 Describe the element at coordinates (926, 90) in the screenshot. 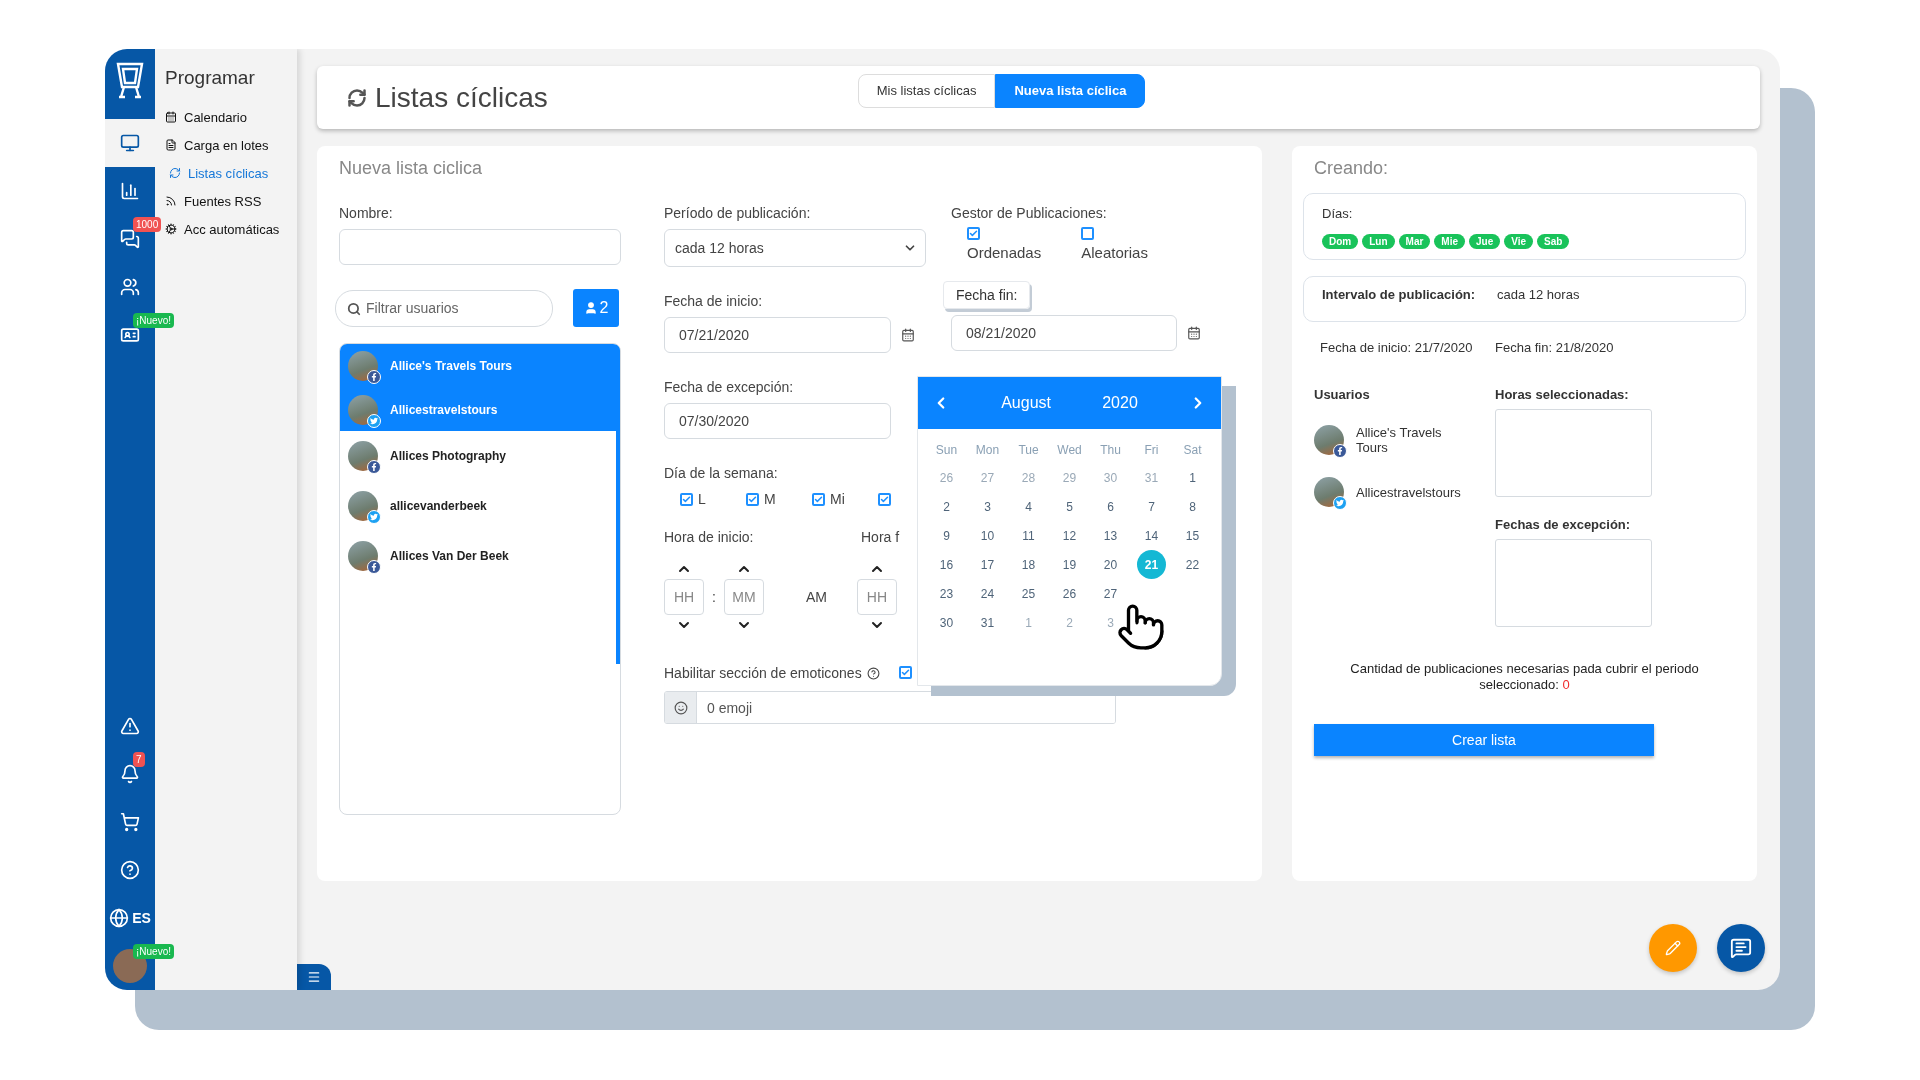

I see `tab: Mis listas cíclicas` at that location.